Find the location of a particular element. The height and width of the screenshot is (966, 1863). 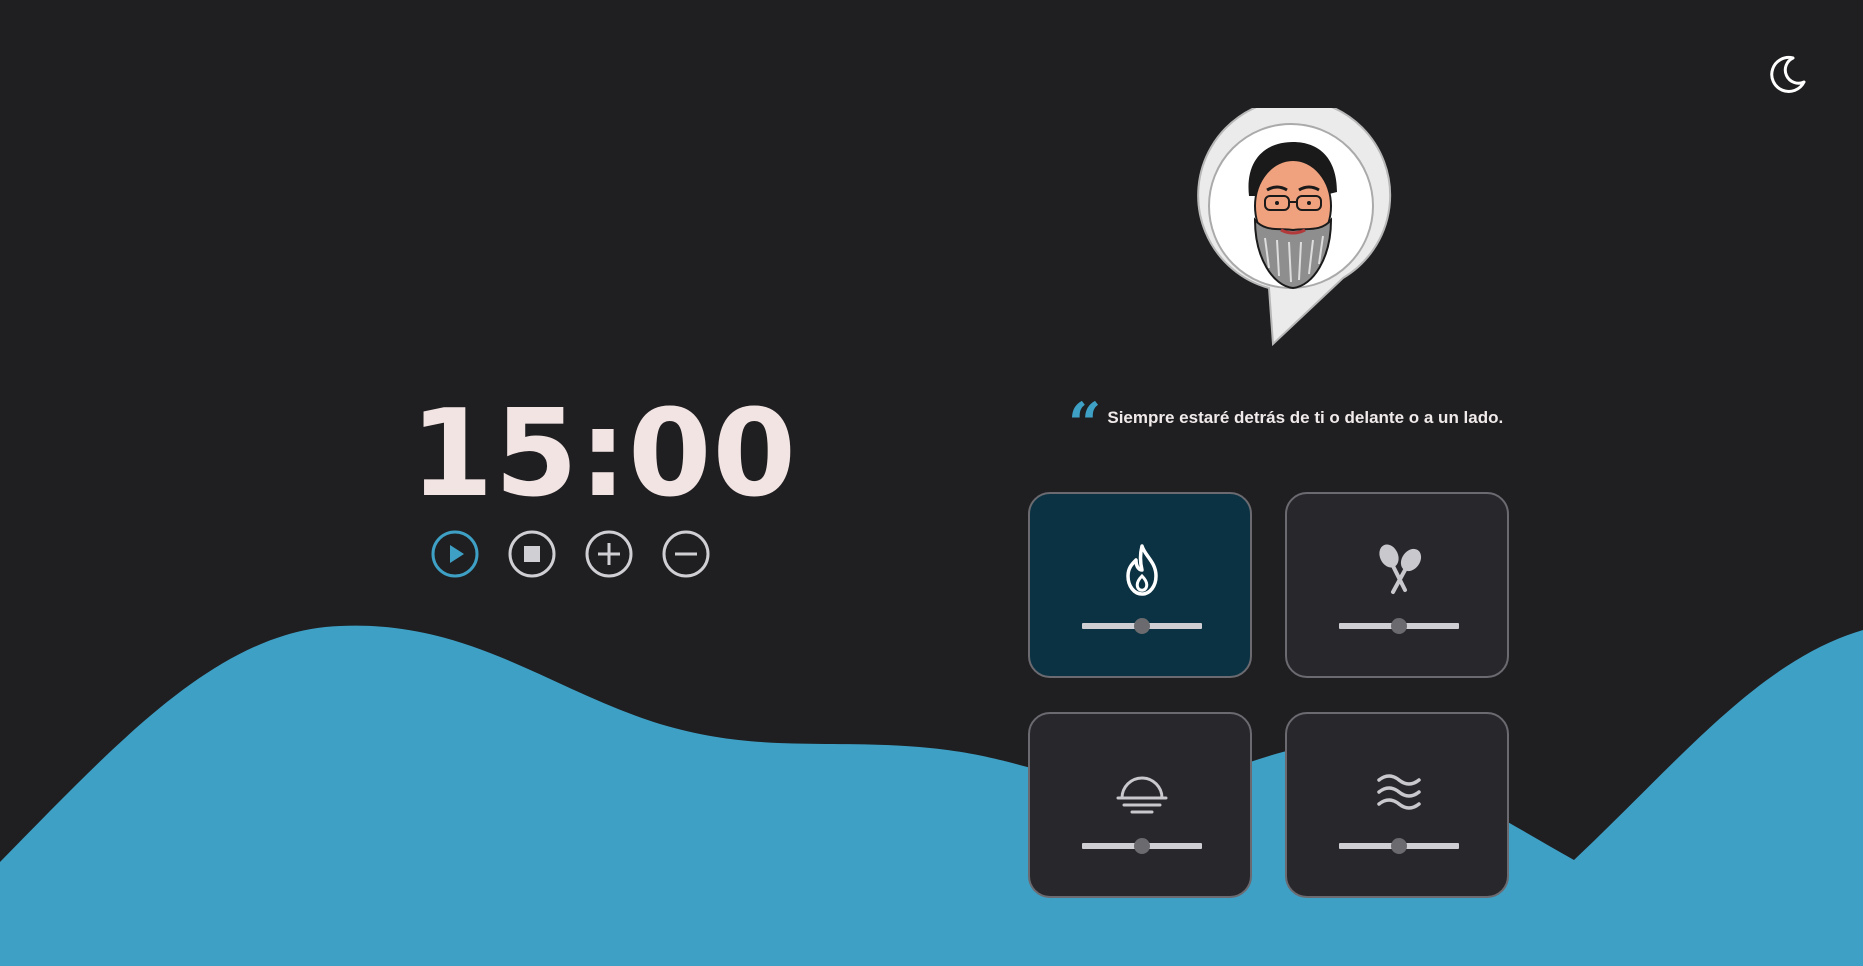

stop-icon is located at coordinates (532, 554).